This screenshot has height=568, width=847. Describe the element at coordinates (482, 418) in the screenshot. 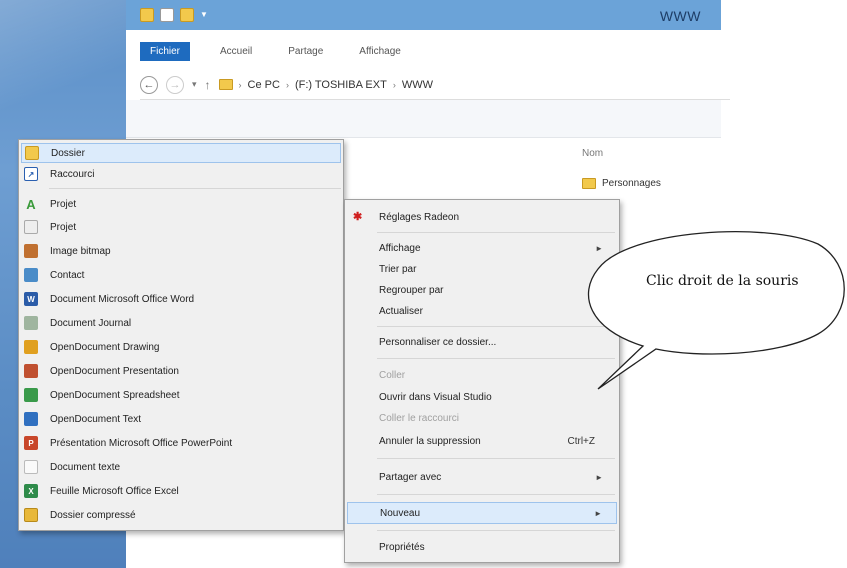

I see `menu-item-coller-raccourci: Coller le raccourci` at that location.